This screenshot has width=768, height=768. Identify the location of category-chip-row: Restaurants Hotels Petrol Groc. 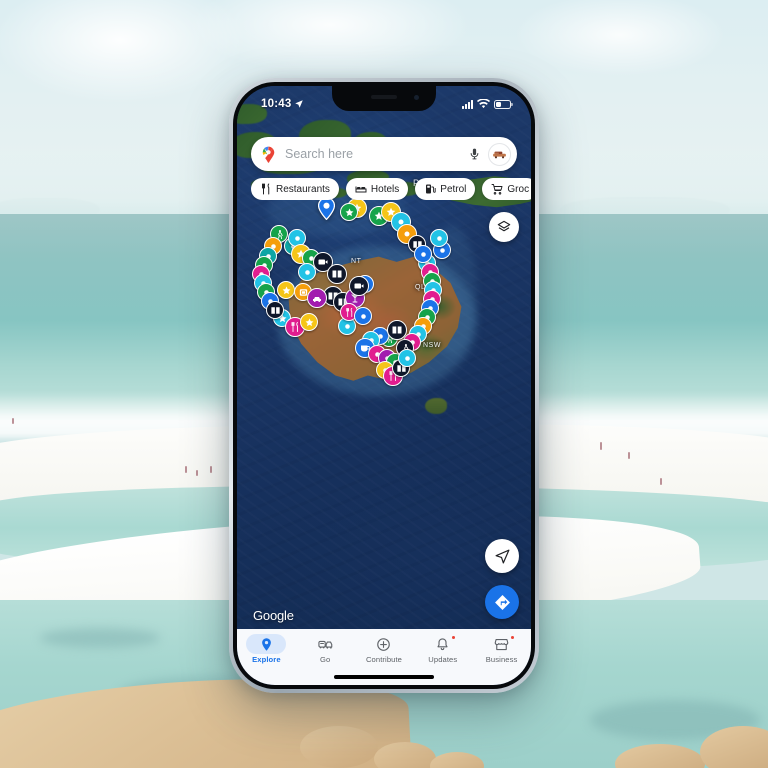
(391, 189).